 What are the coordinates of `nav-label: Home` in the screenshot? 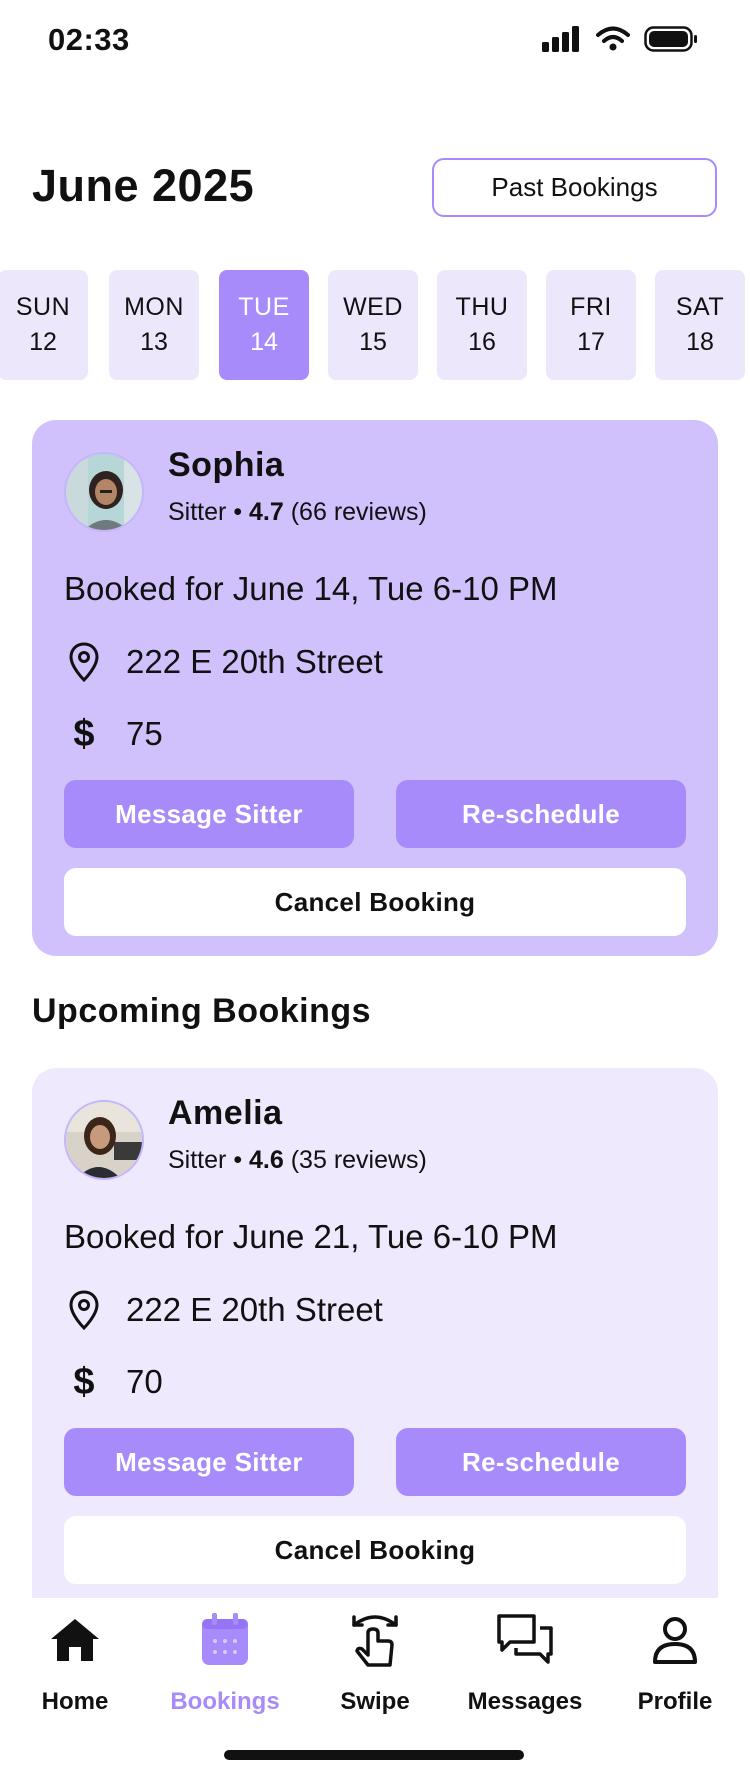 It's located at (75, 1701).